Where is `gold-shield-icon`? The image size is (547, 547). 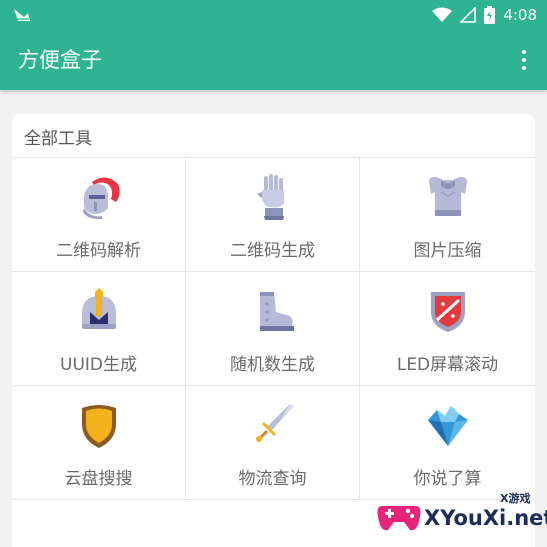
gold-shield-icon is located at coordinates (98, 426).